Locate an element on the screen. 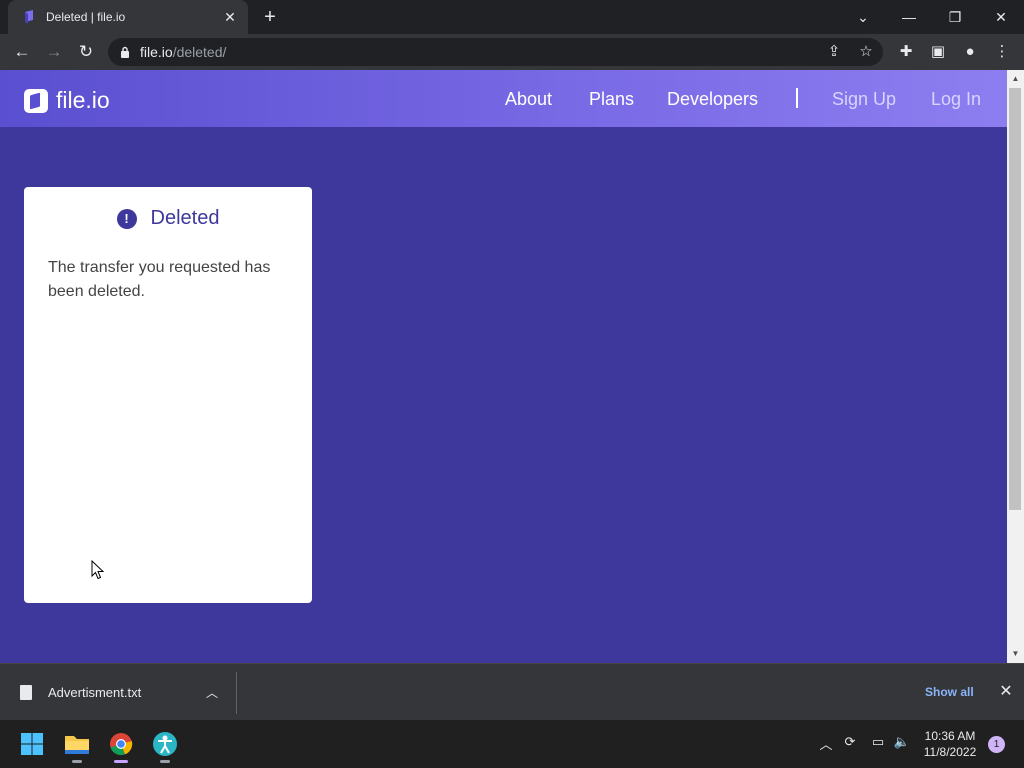  notification-badge: 1 is located at coordinates (996, 744).